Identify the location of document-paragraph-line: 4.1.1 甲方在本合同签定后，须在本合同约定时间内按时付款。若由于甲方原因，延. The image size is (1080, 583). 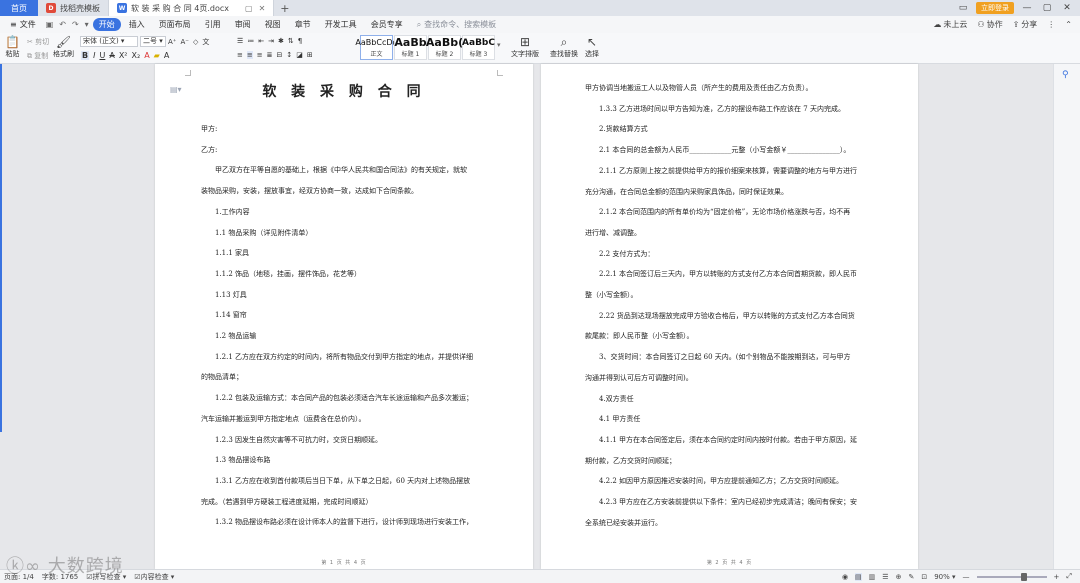
(728, 440).